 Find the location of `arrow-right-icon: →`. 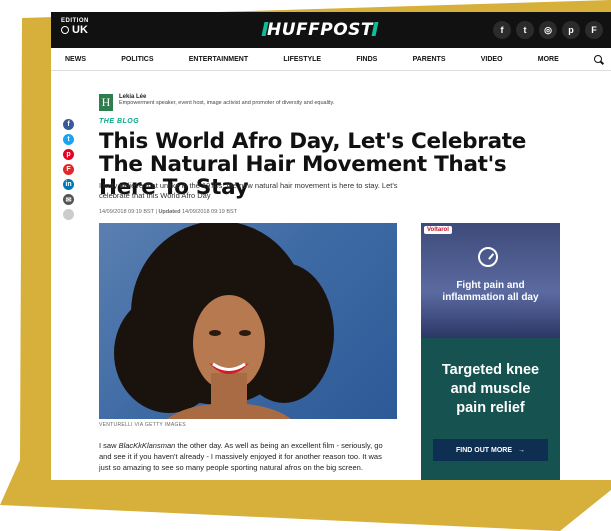

arrow-right-icon: → is located at coordinates (521, 450).